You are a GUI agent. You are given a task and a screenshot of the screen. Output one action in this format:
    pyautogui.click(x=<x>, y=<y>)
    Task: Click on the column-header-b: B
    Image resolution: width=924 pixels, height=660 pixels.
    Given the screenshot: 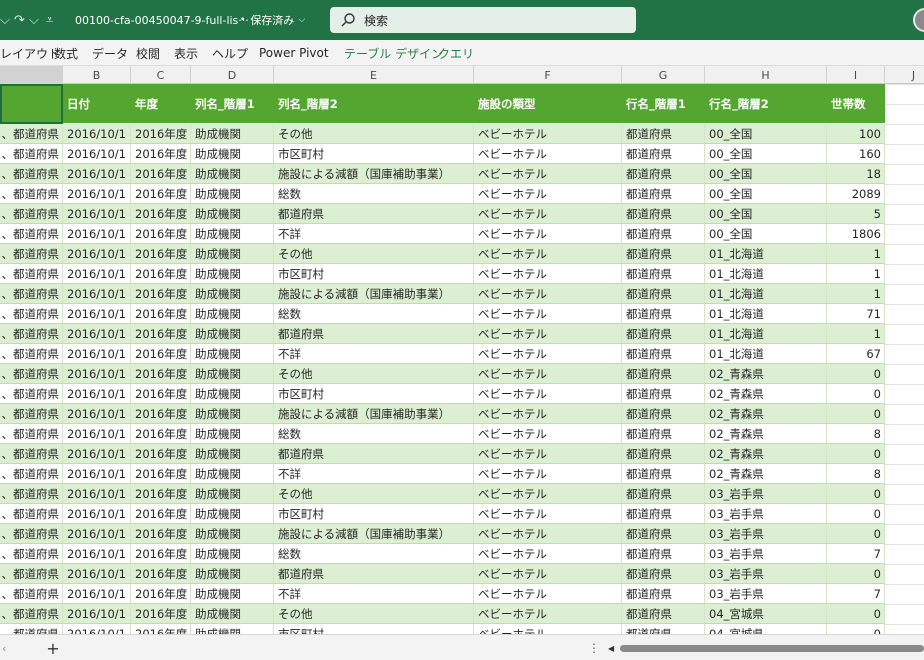 What is the action you would take?
    pyautogui.click(x=97, y=75)
    